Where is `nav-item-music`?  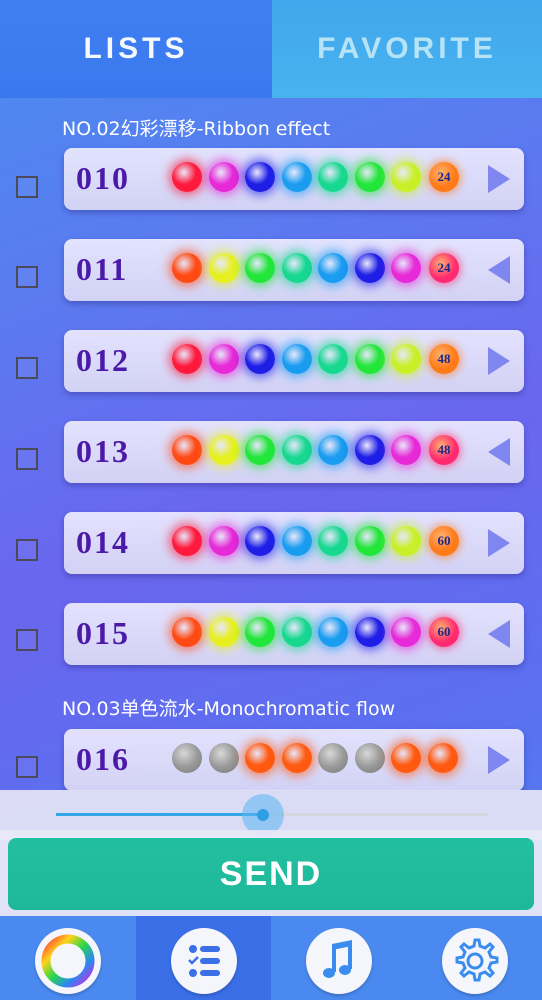
nav-item-music is located at coordinates (339, 958).